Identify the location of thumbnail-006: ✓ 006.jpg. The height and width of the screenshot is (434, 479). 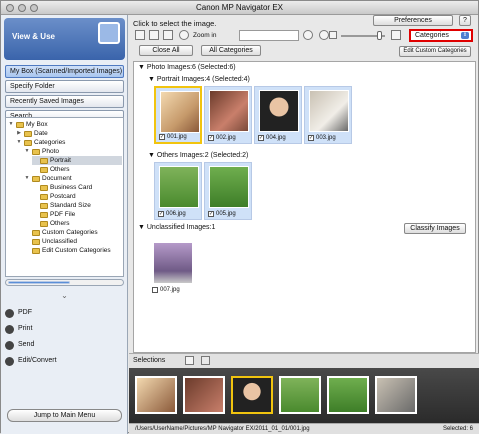
(178, 191).